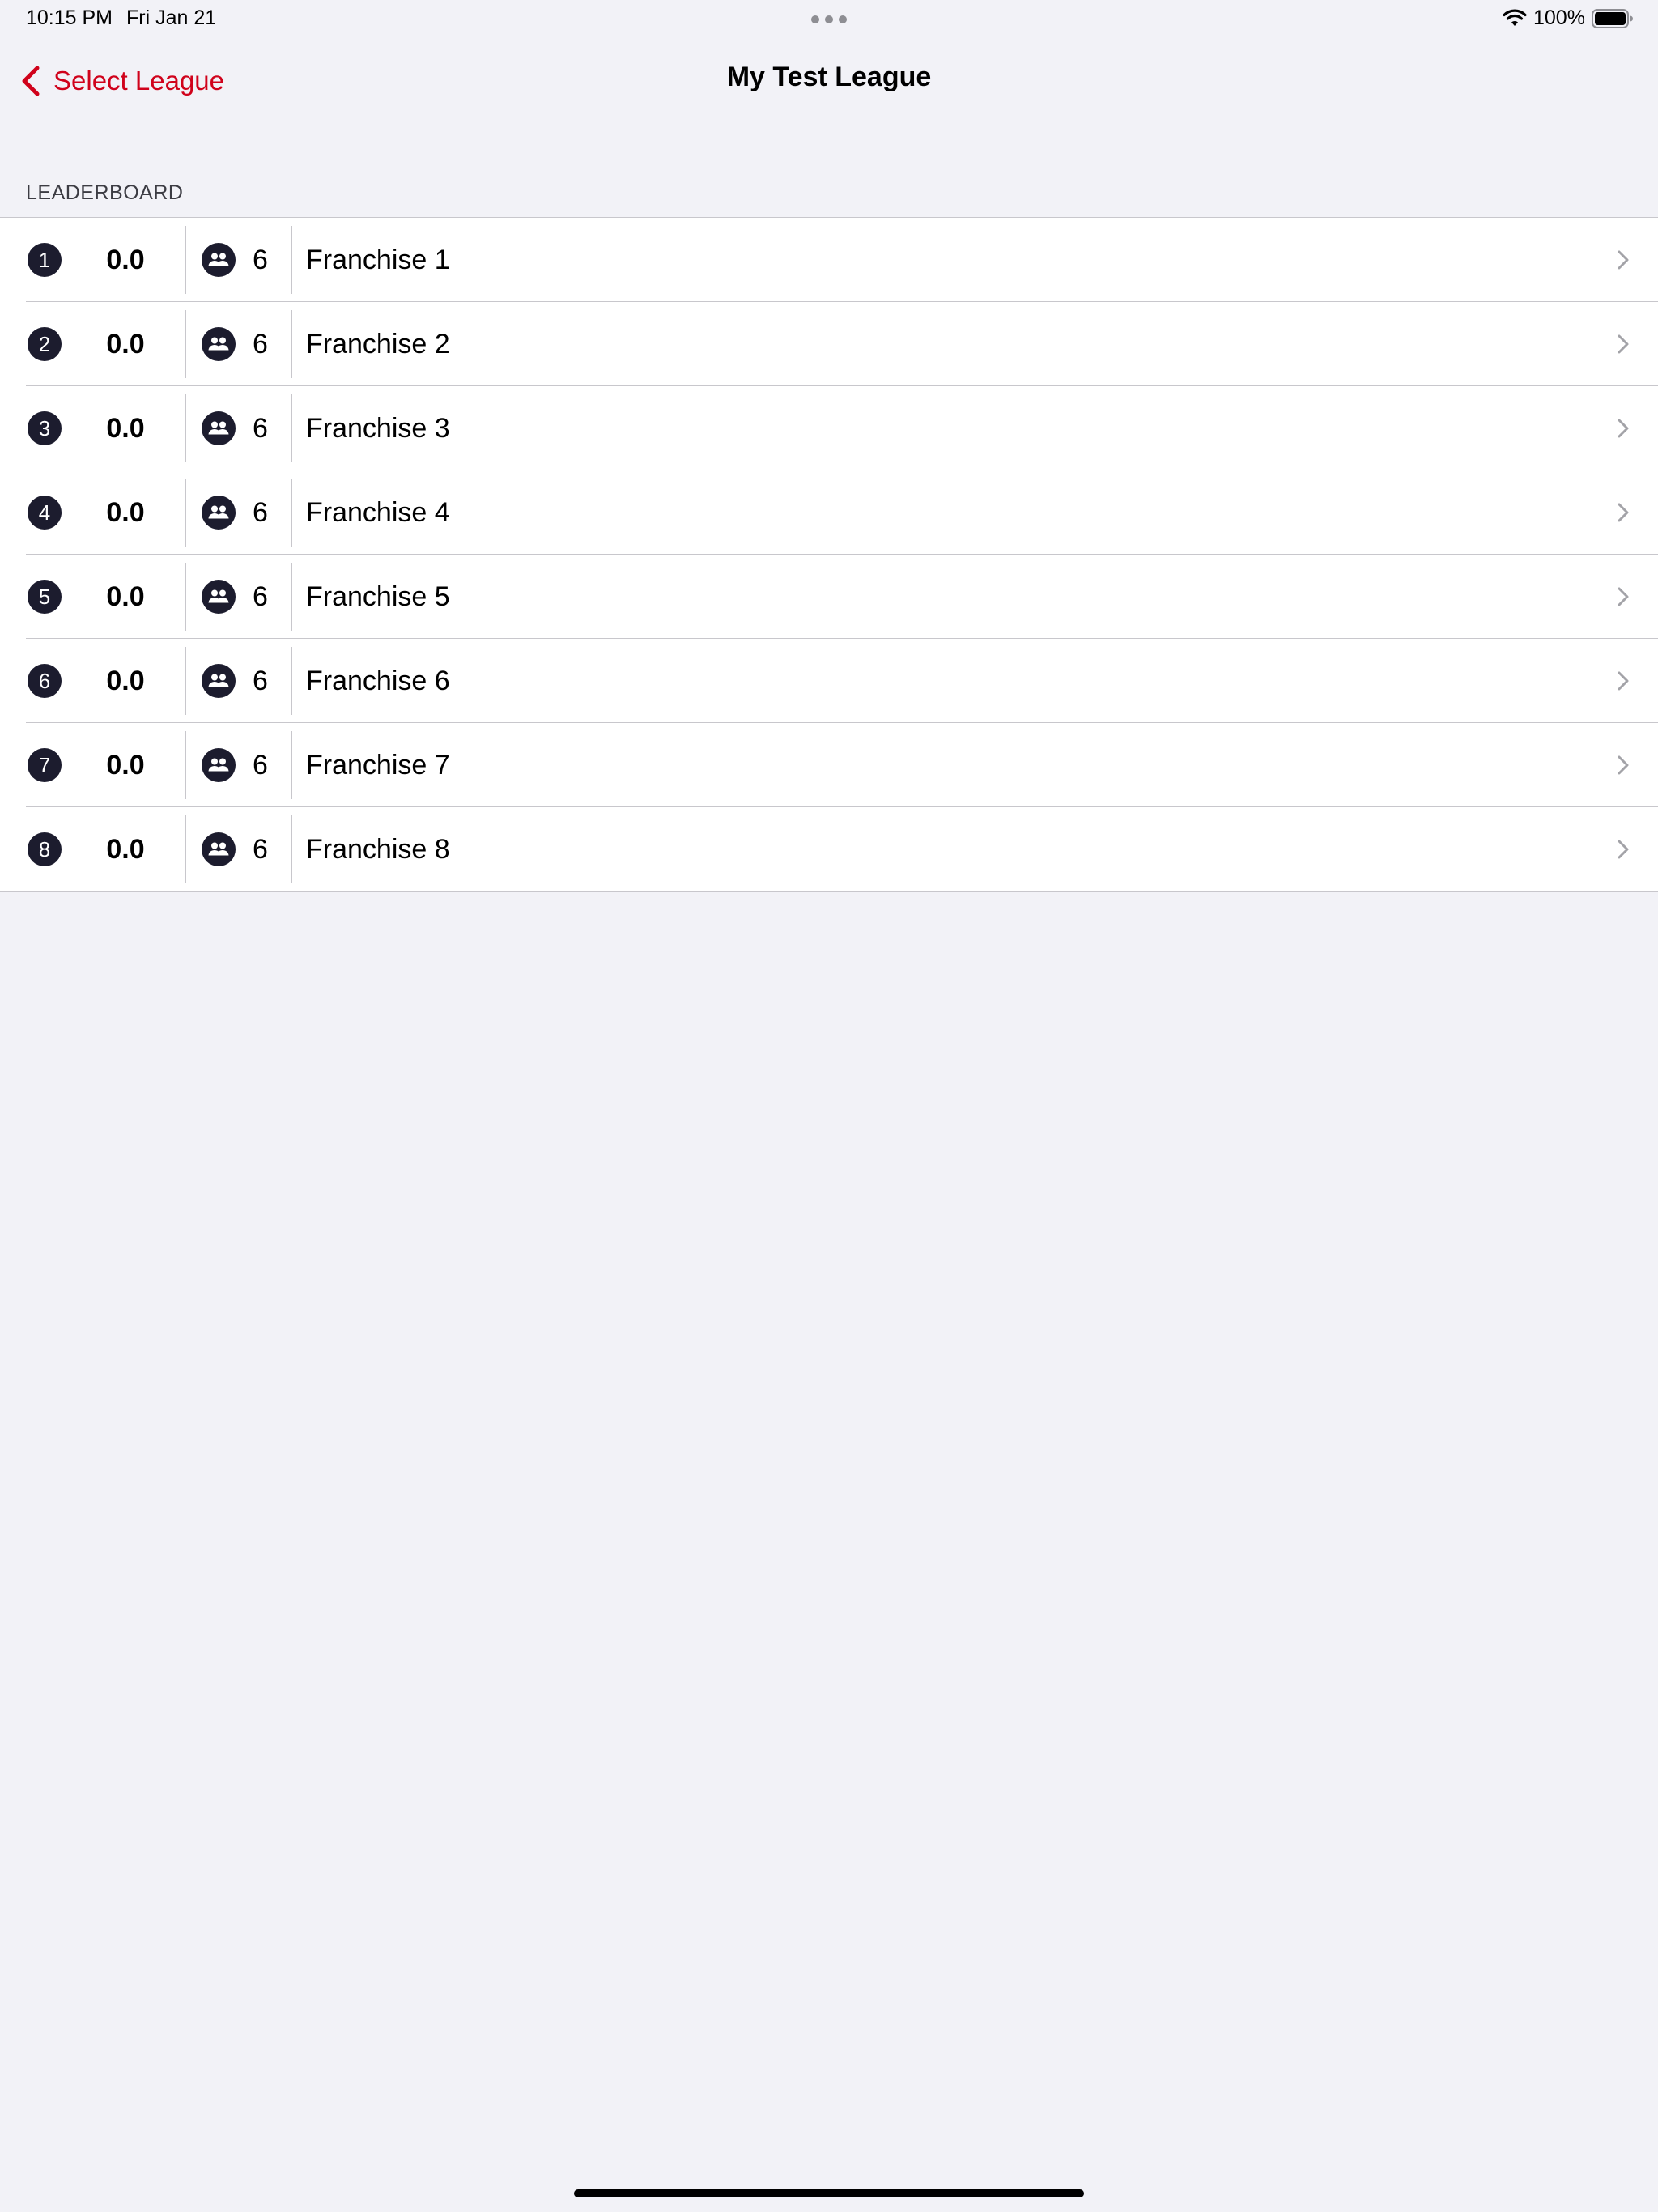 The height and width of the screenshot is (2212, 1658). I want to click on multitasking-dots-icon, so click(829, 19).